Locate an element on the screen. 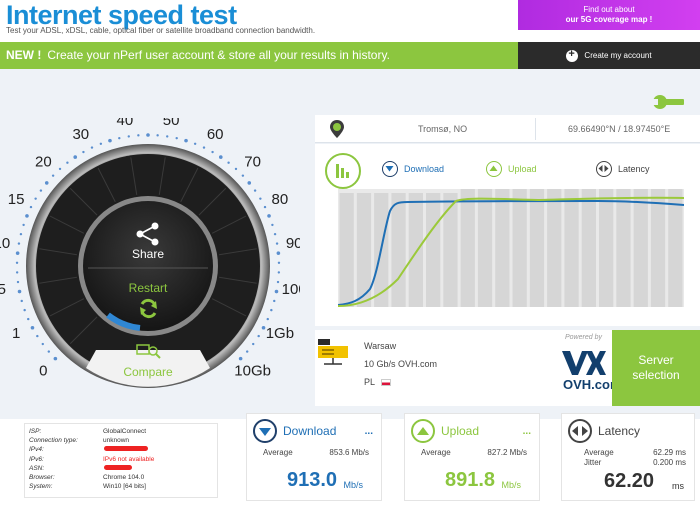 This screenshot has width=700, height=506. server-city: Warsaw is located at coordinates (380, 346).